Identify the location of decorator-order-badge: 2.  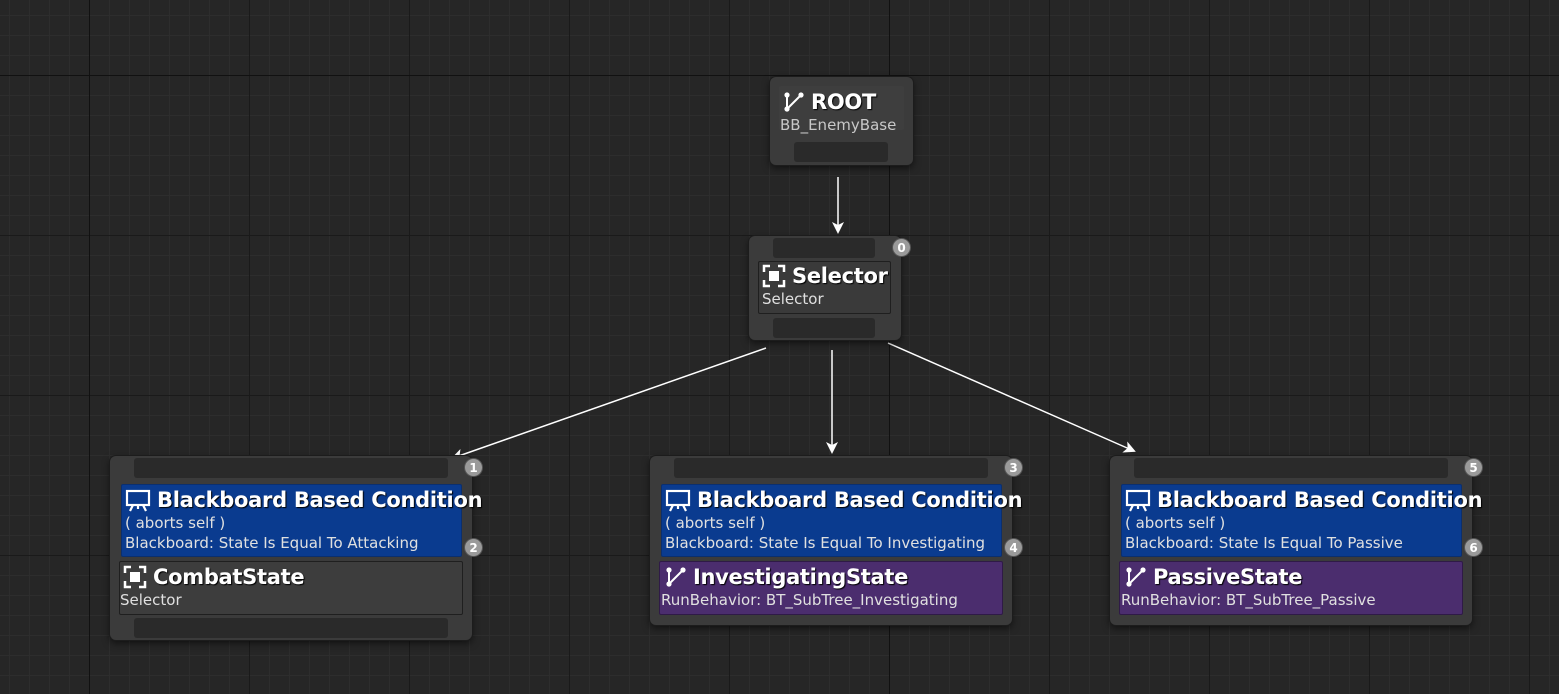
(473, 547).